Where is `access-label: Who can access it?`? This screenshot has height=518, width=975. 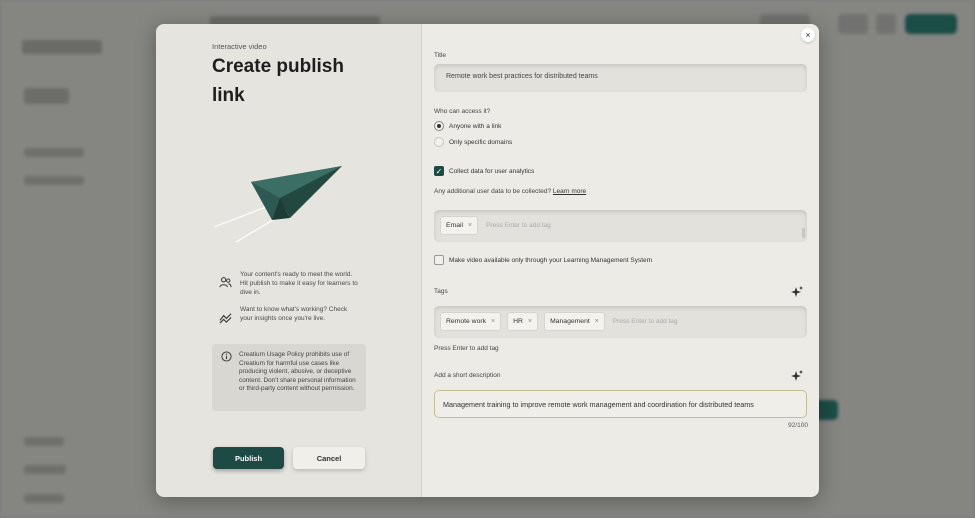 access-label: Who can access it? is located at coordinates (462, 111).